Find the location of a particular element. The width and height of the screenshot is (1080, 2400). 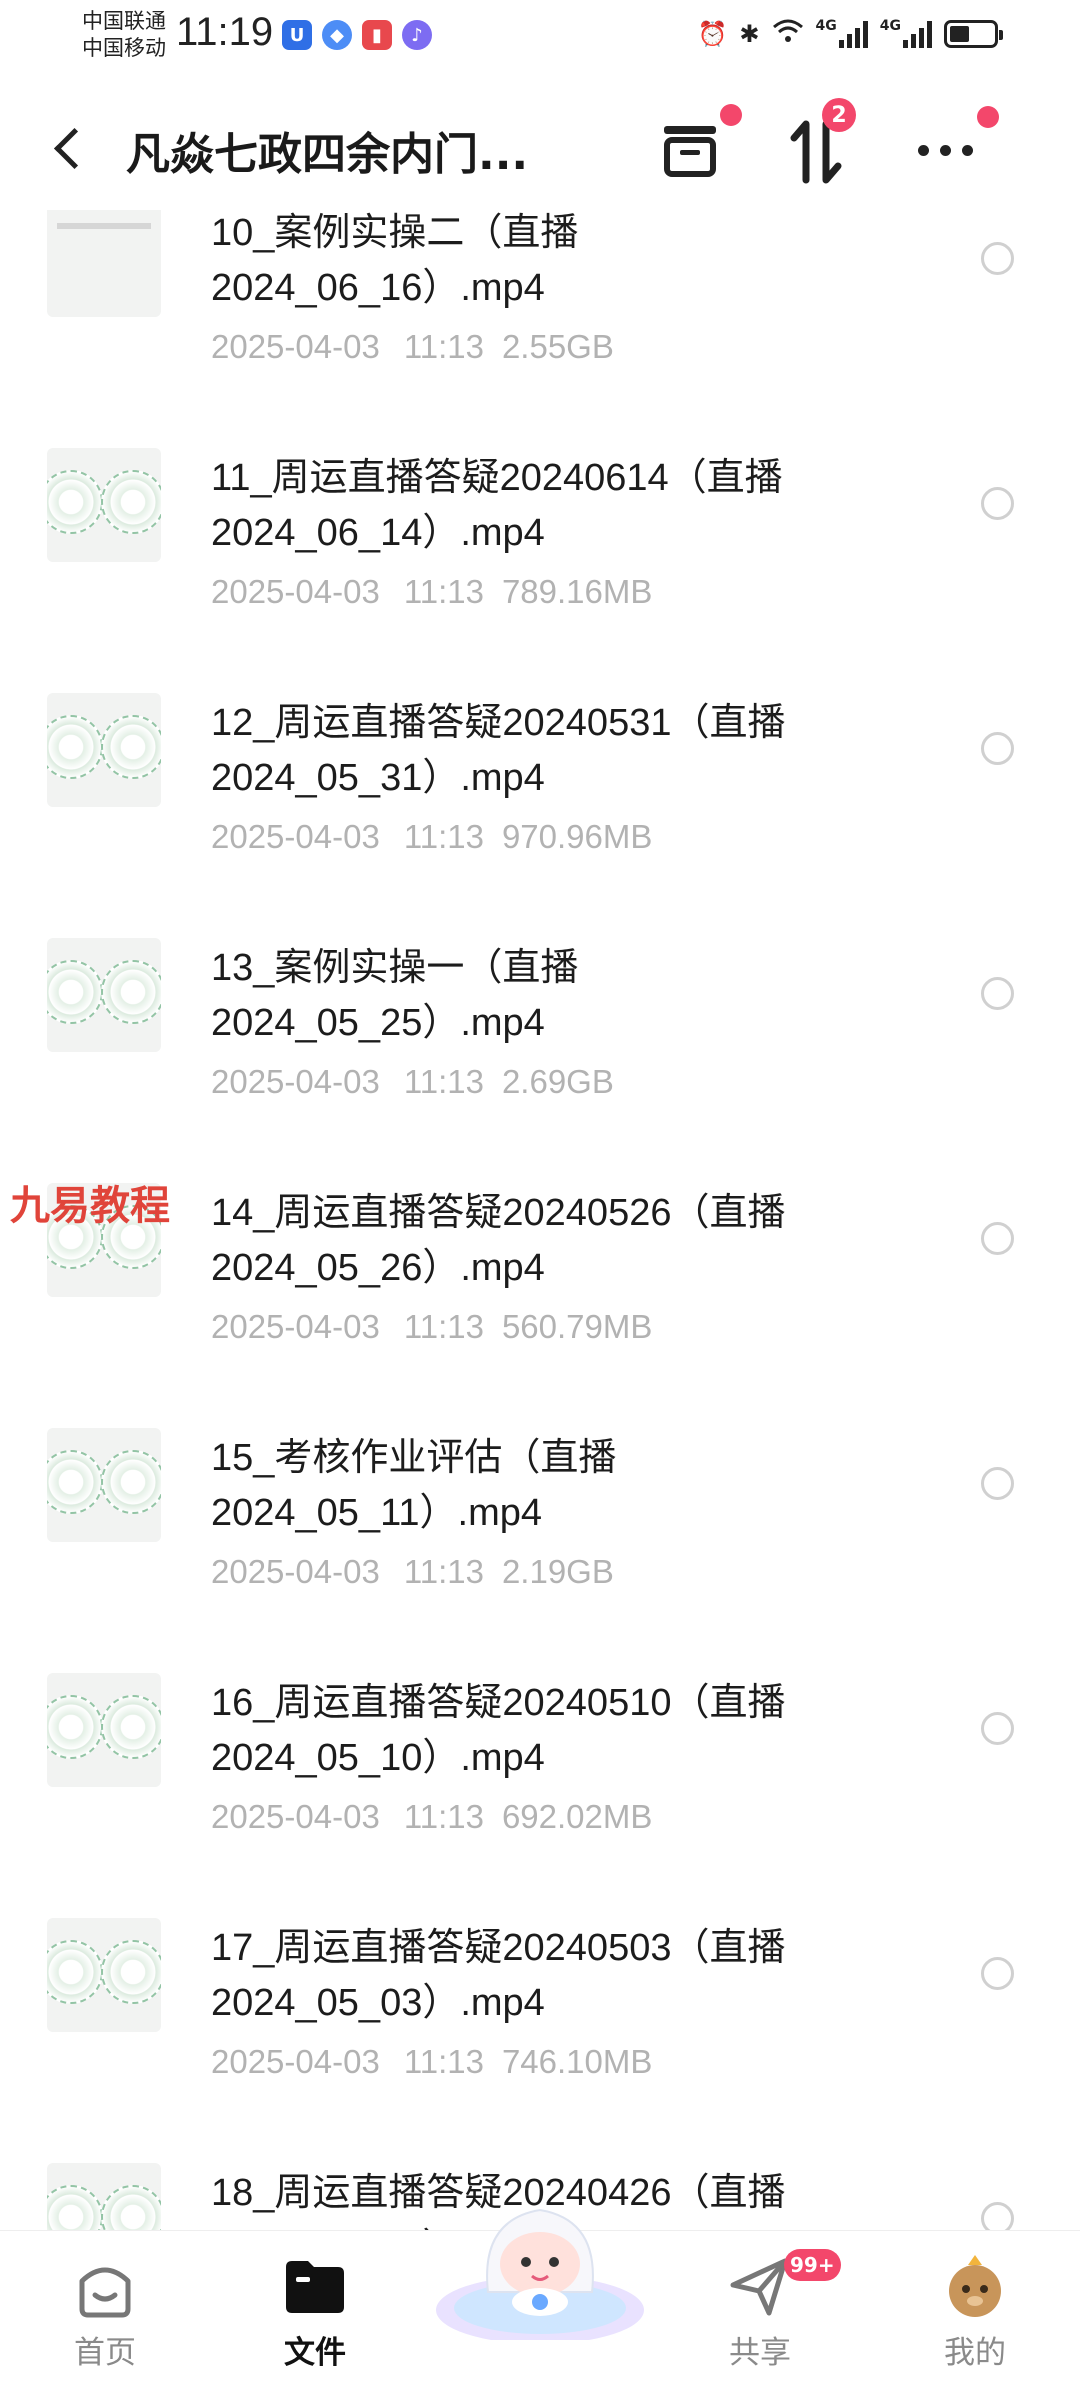

book-icon: ▮ is located at coordinates (377, 35).